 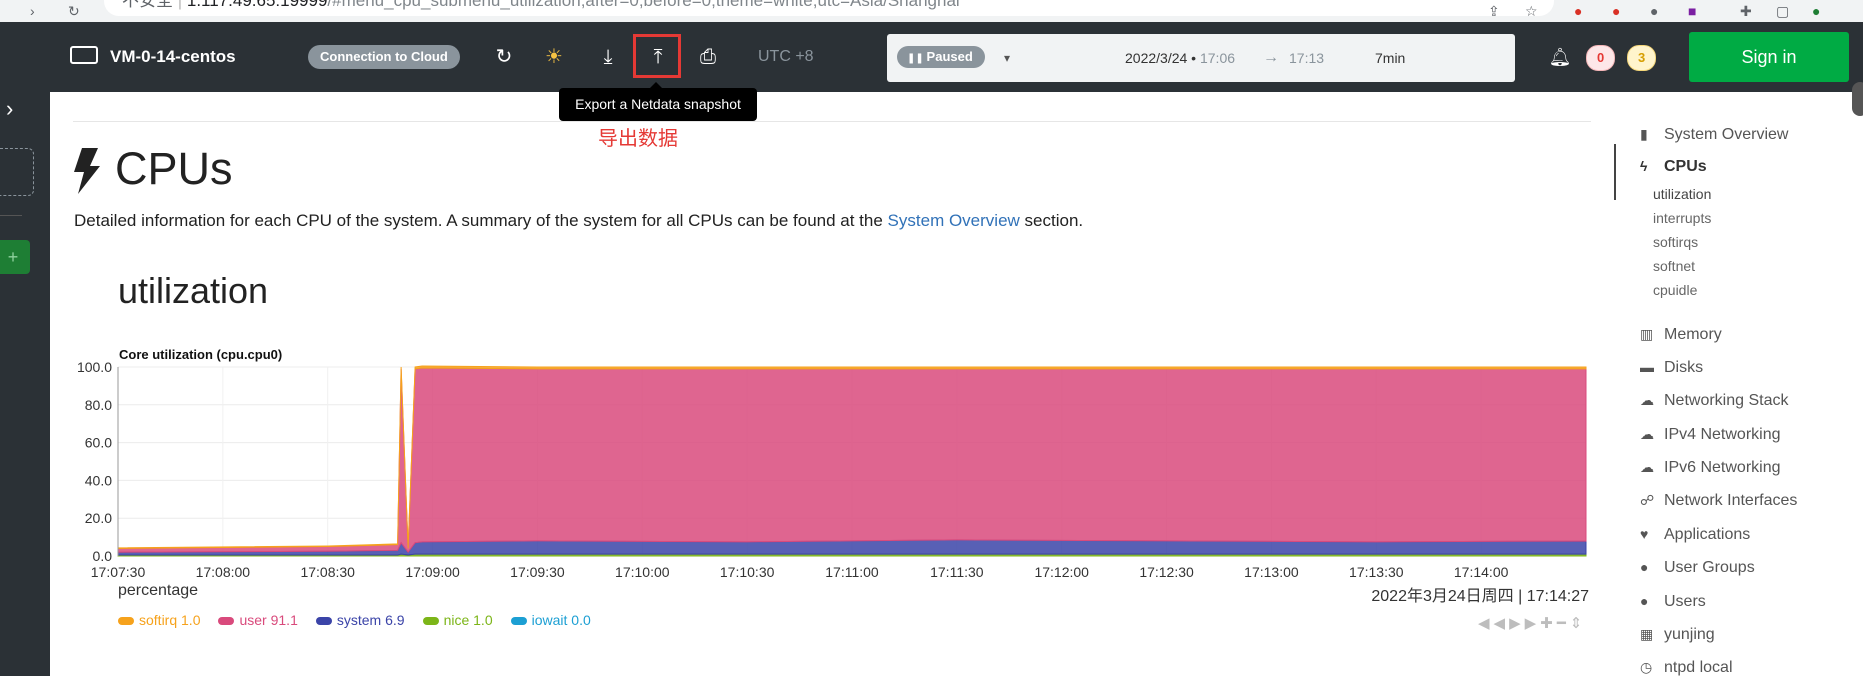 What do you see at coordinates (1644, 601) in the screenshot?
I see `users-icon: ●` at bounding box center [1644, 601].